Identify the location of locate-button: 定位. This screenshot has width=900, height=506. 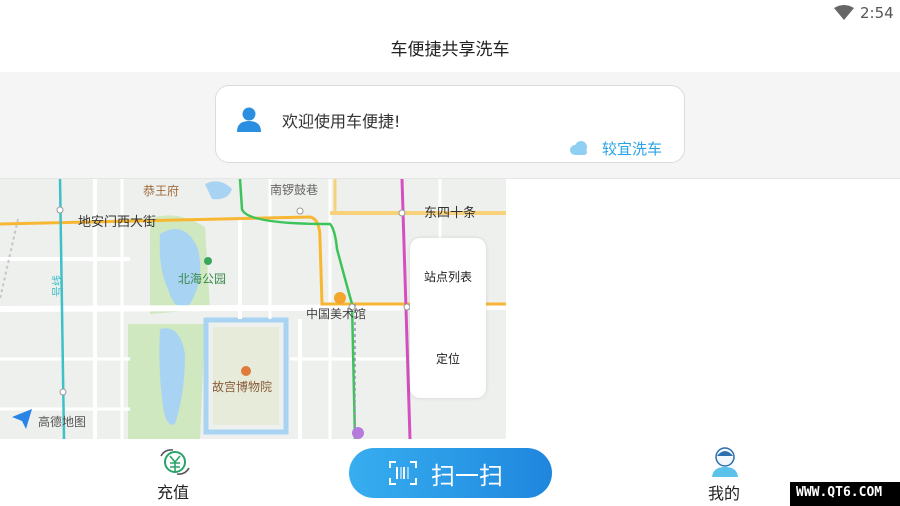
(448, 358).